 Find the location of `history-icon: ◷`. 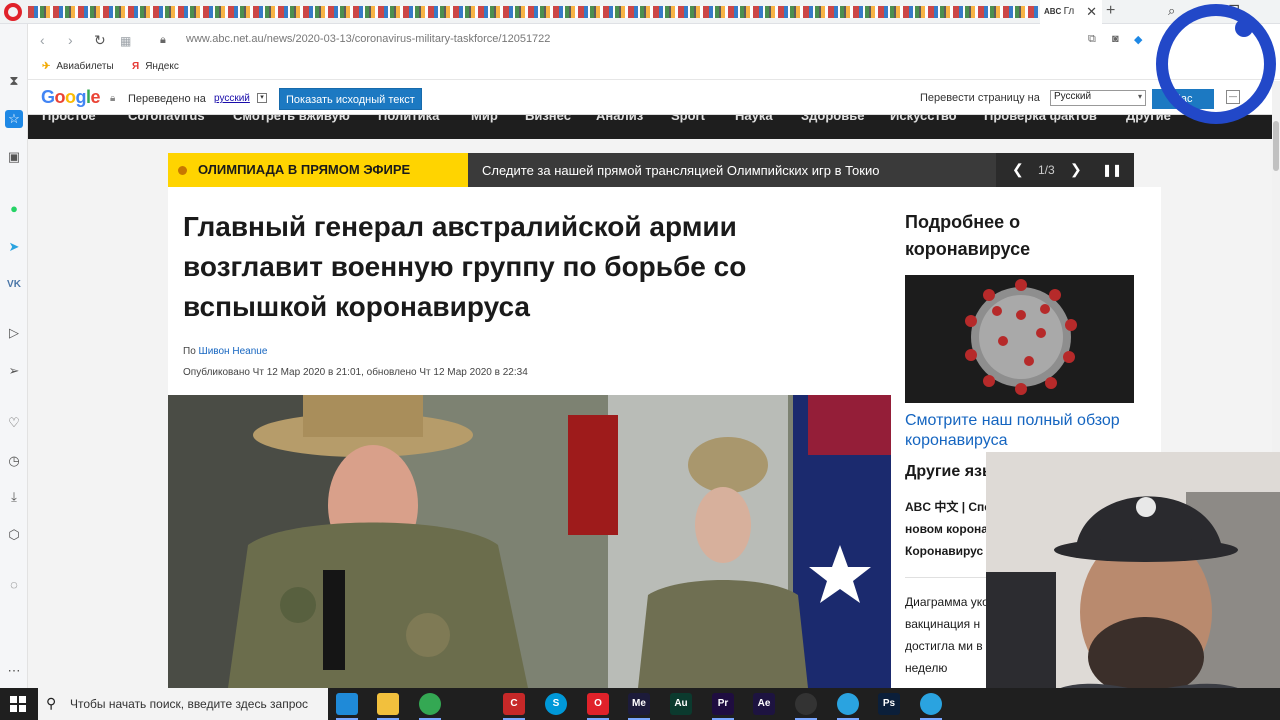

history-icon: ◷ is located at coordinates (14, 461).